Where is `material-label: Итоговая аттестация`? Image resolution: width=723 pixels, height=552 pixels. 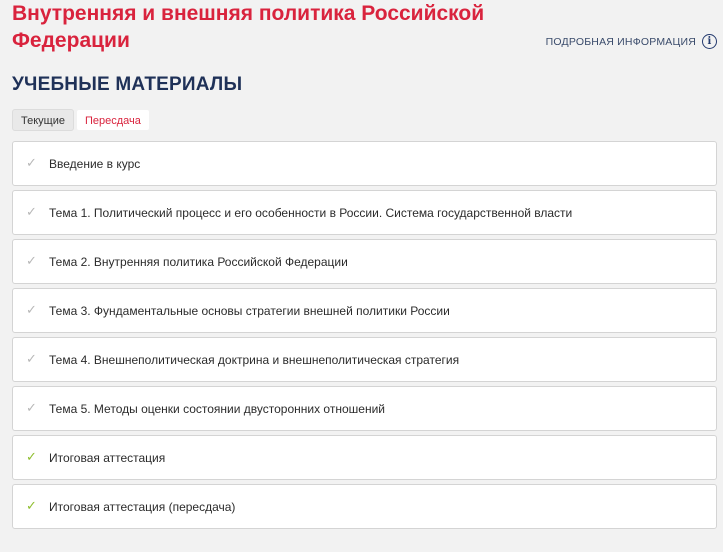
material-label: Итоговая аттестация is located at coordinates (107, 457).